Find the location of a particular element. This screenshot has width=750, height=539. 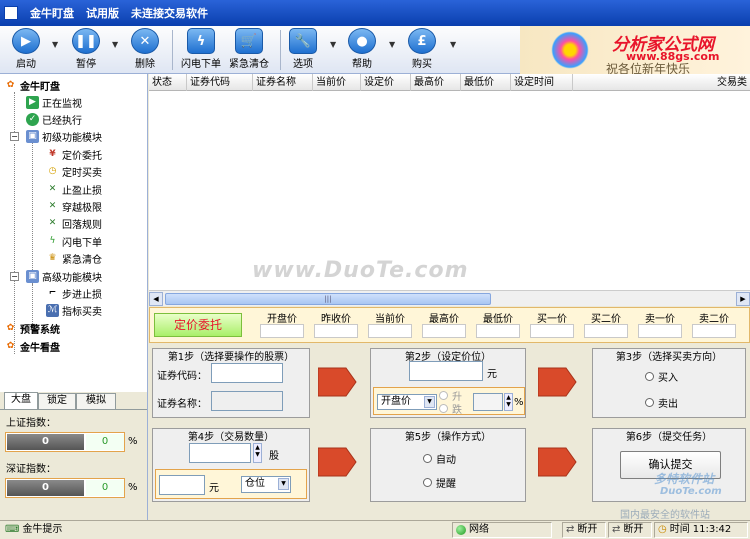

quantity-input is located at coordinates (220, 453).